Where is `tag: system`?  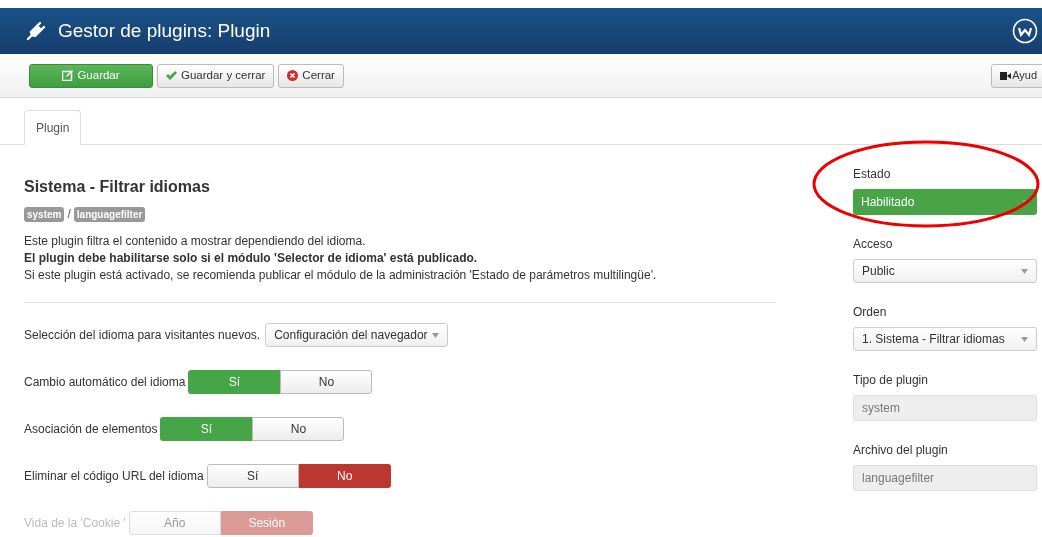 tag: system is located at coordinates (44, 214).